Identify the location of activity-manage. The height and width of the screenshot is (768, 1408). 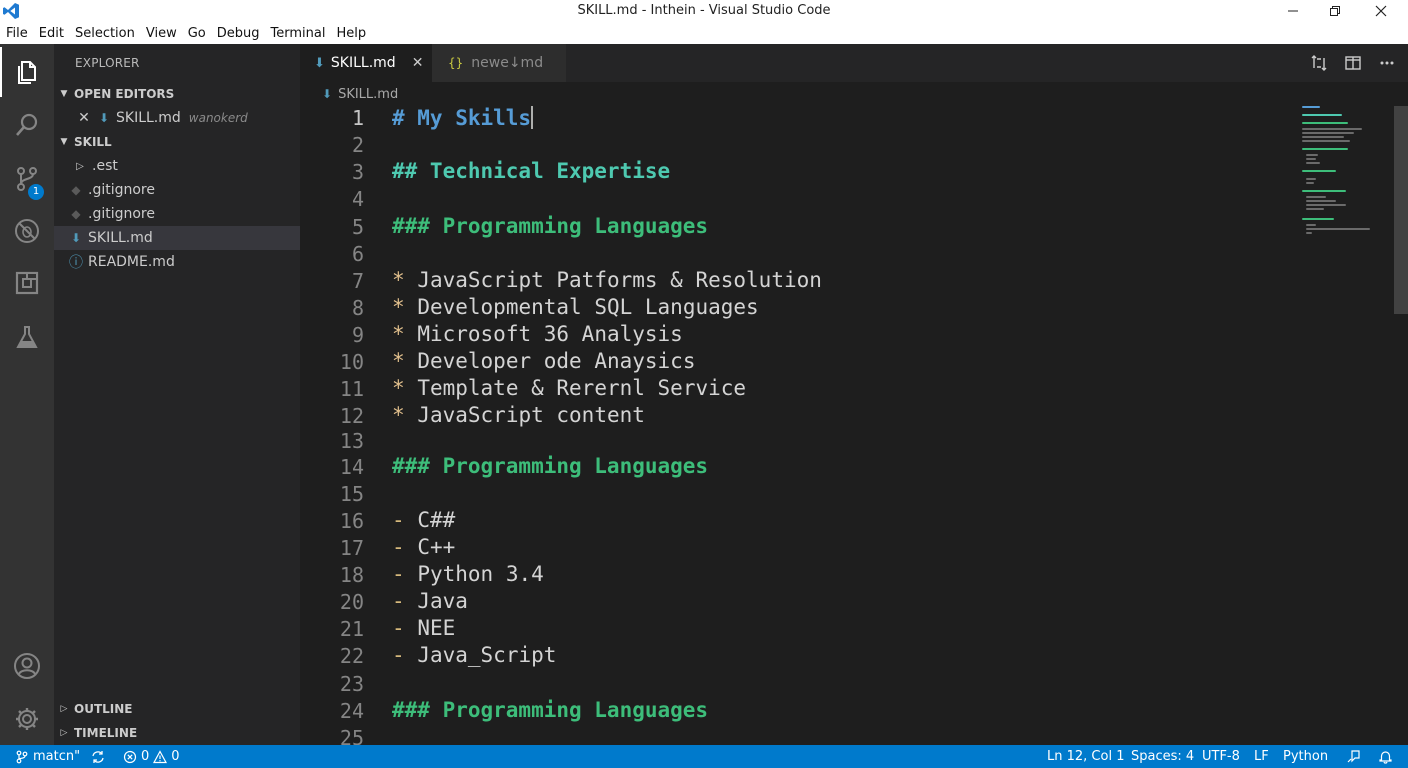
(27, 719).